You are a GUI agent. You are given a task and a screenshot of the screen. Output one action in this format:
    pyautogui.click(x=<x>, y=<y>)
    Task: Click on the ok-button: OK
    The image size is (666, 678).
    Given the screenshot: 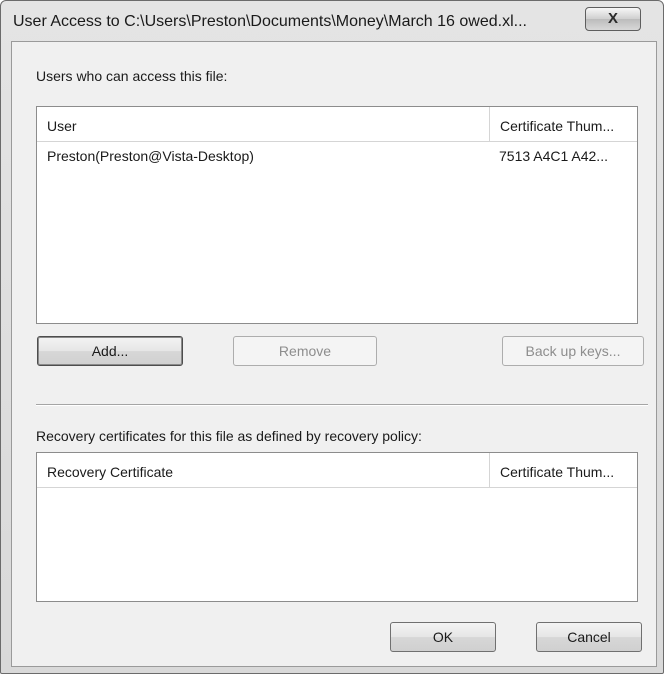 What is the action you would take?
    pyautogui.click(x=443, y=637)
    